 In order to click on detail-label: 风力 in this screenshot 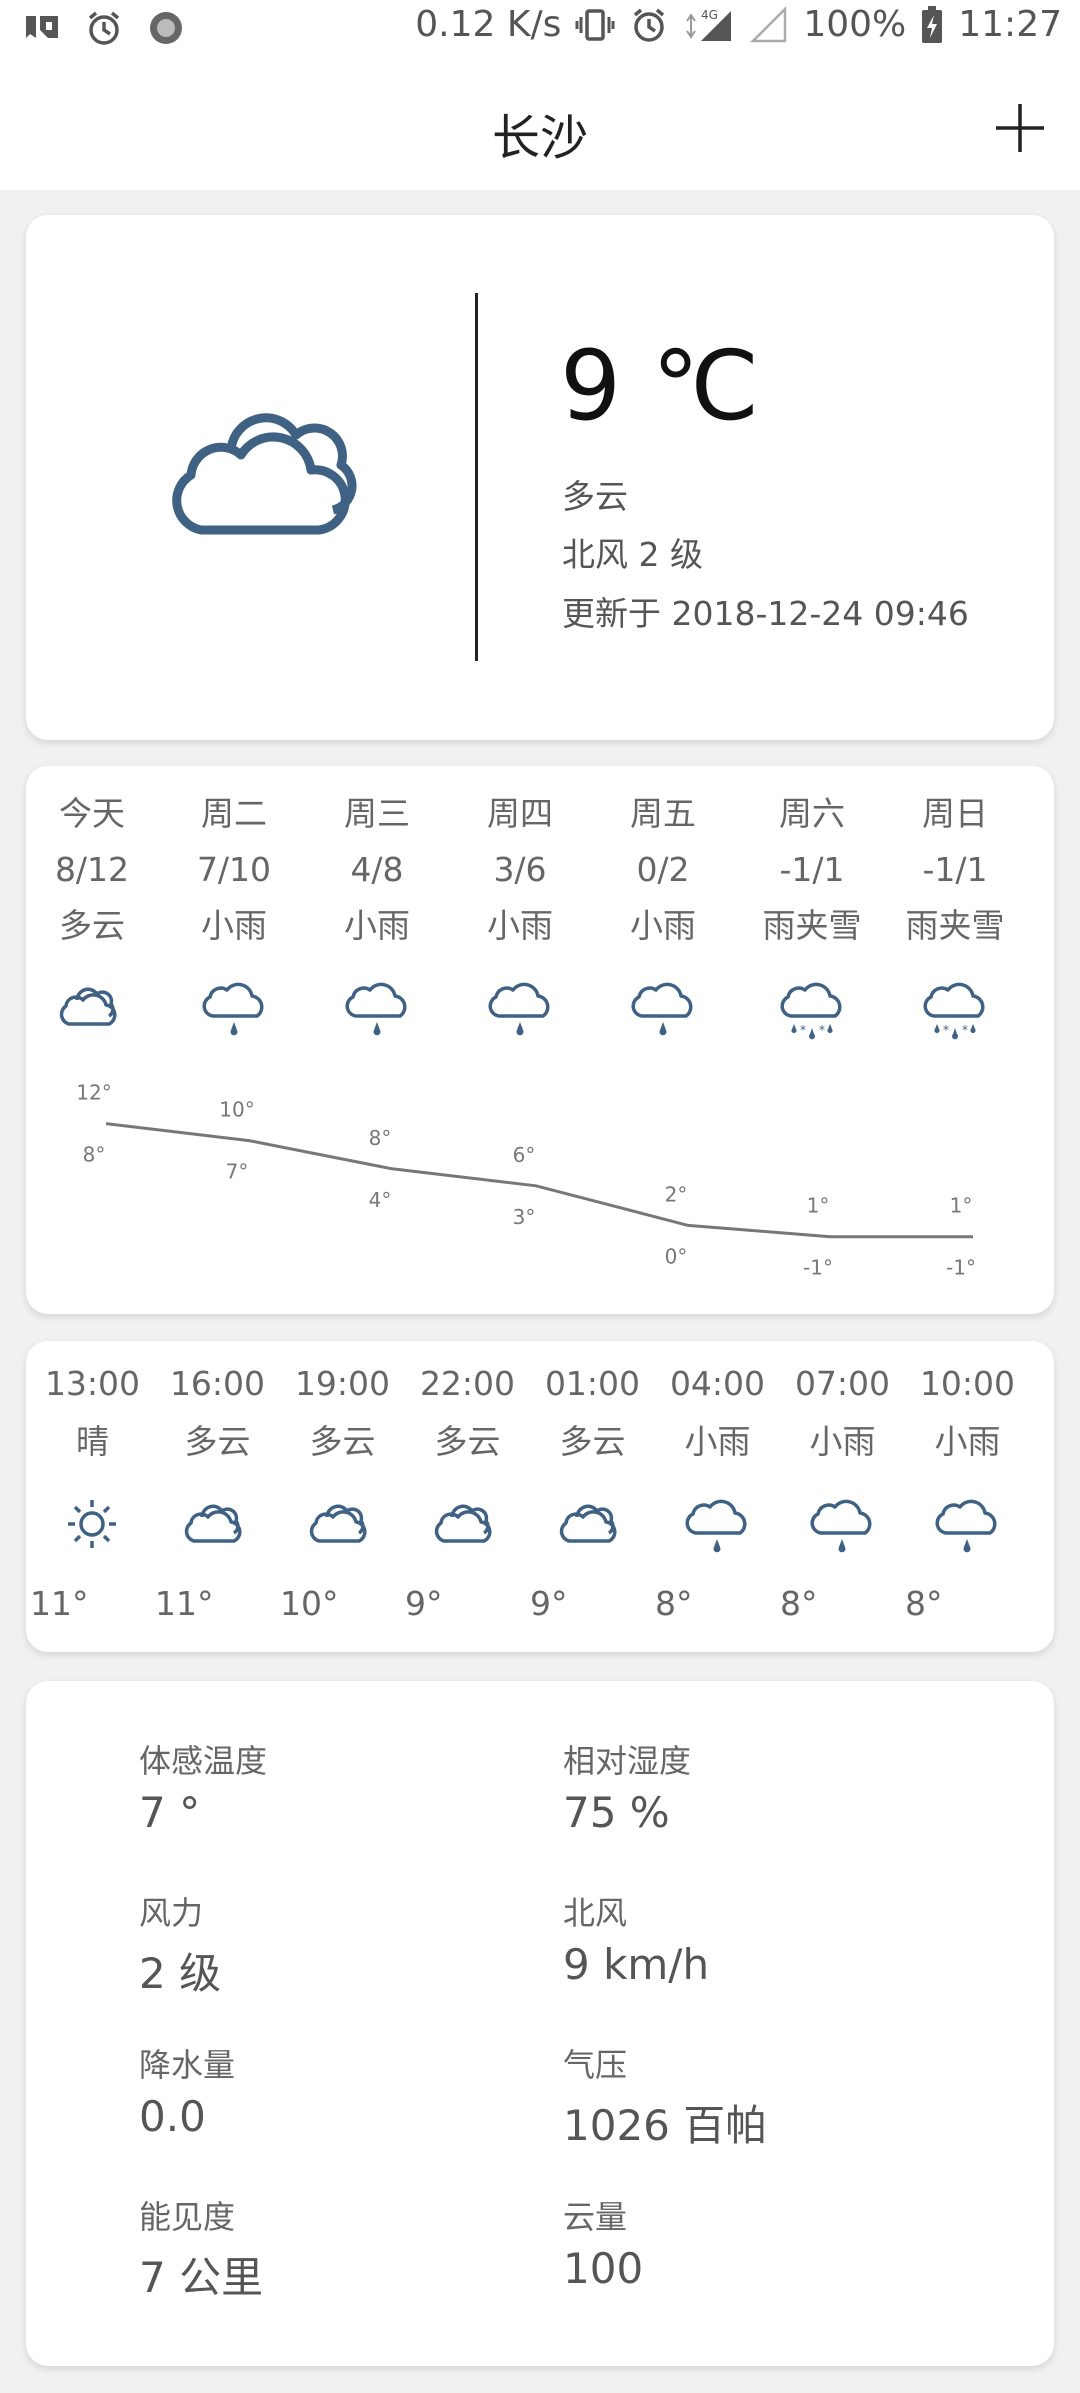, I will do `click(171, 1913)`.